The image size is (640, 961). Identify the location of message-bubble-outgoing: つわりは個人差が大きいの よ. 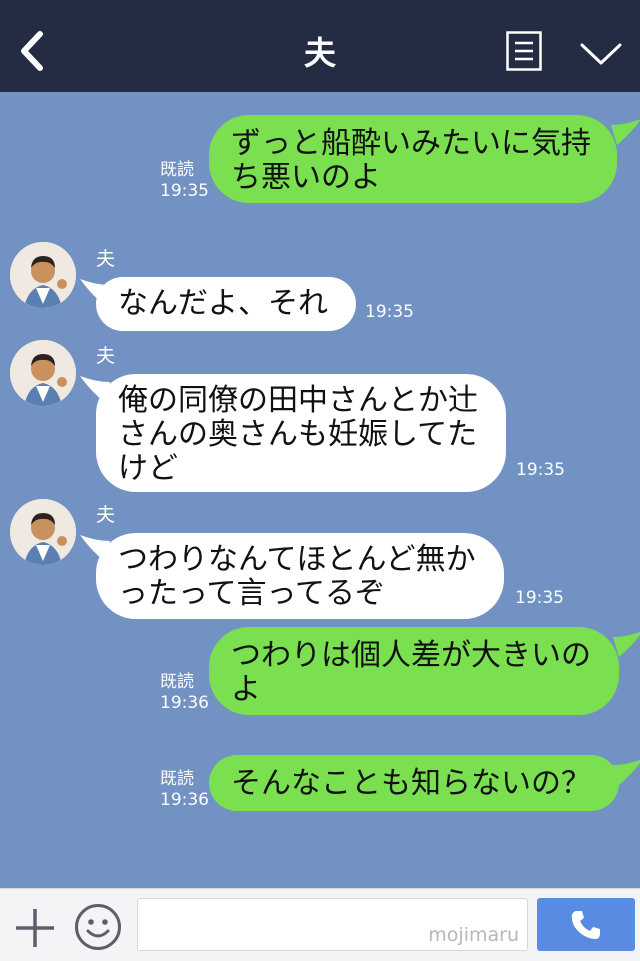
(424, 671).